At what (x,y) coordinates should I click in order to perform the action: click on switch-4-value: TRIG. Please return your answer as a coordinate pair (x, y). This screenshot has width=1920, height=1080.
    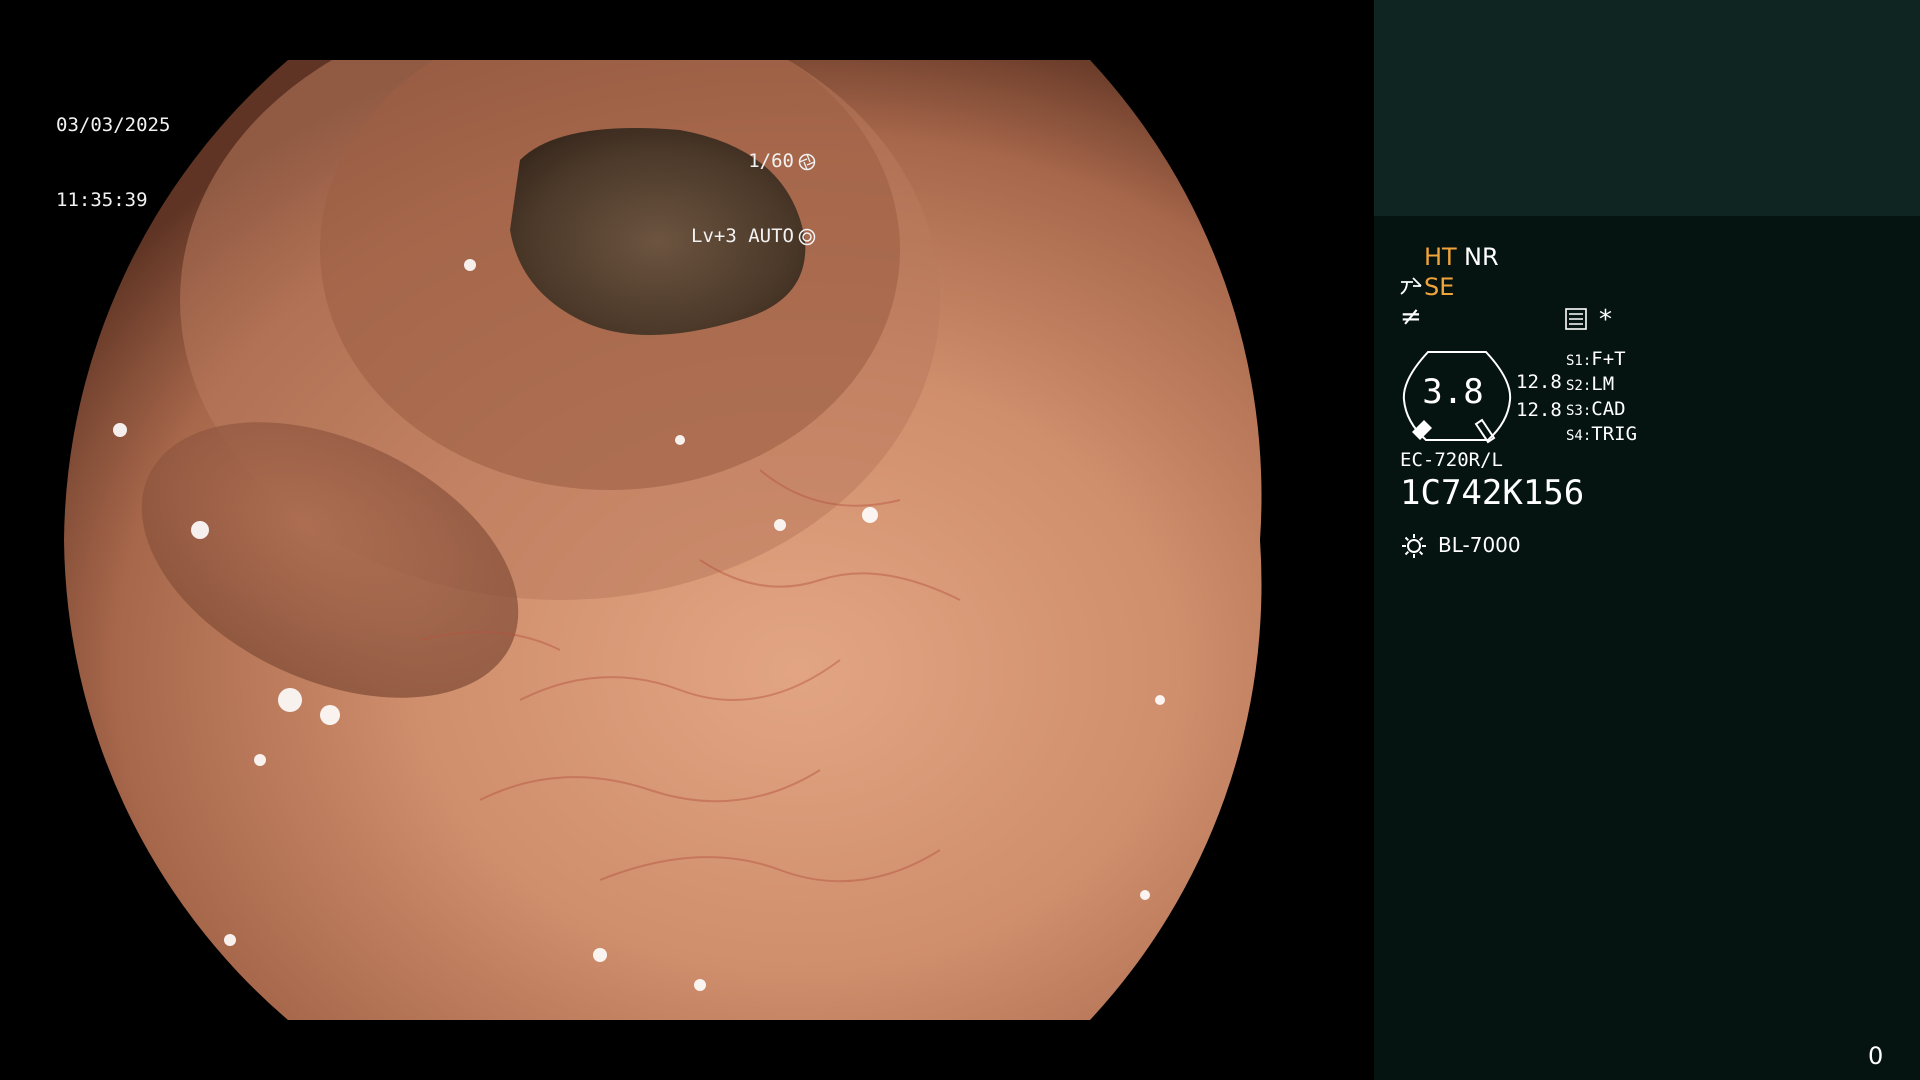
    Looking at the image, I should click on (1614, 434).